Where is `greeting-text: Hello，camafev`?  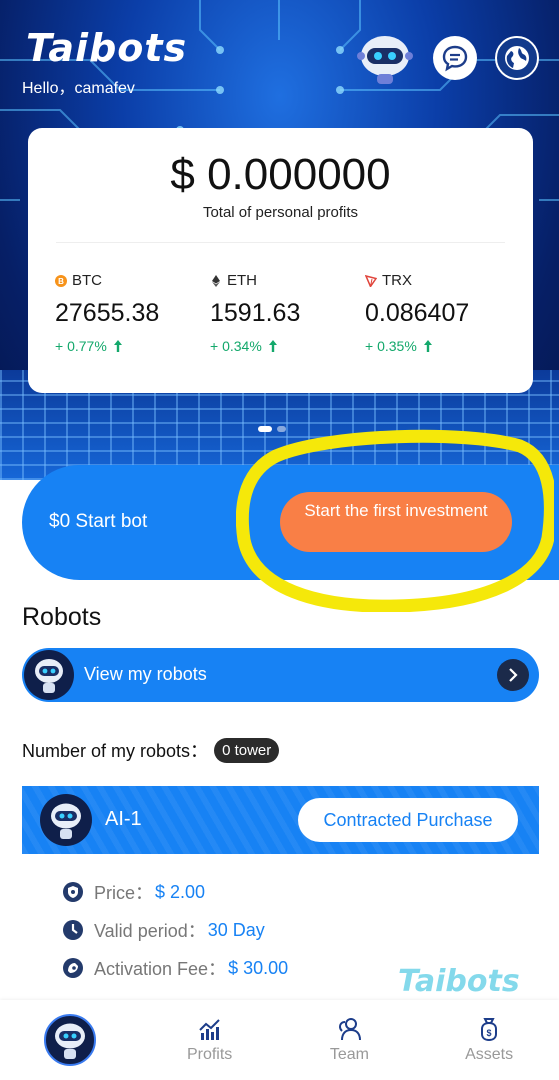
greeting-text: Hello，camafev is located at coordinates (78, 88).